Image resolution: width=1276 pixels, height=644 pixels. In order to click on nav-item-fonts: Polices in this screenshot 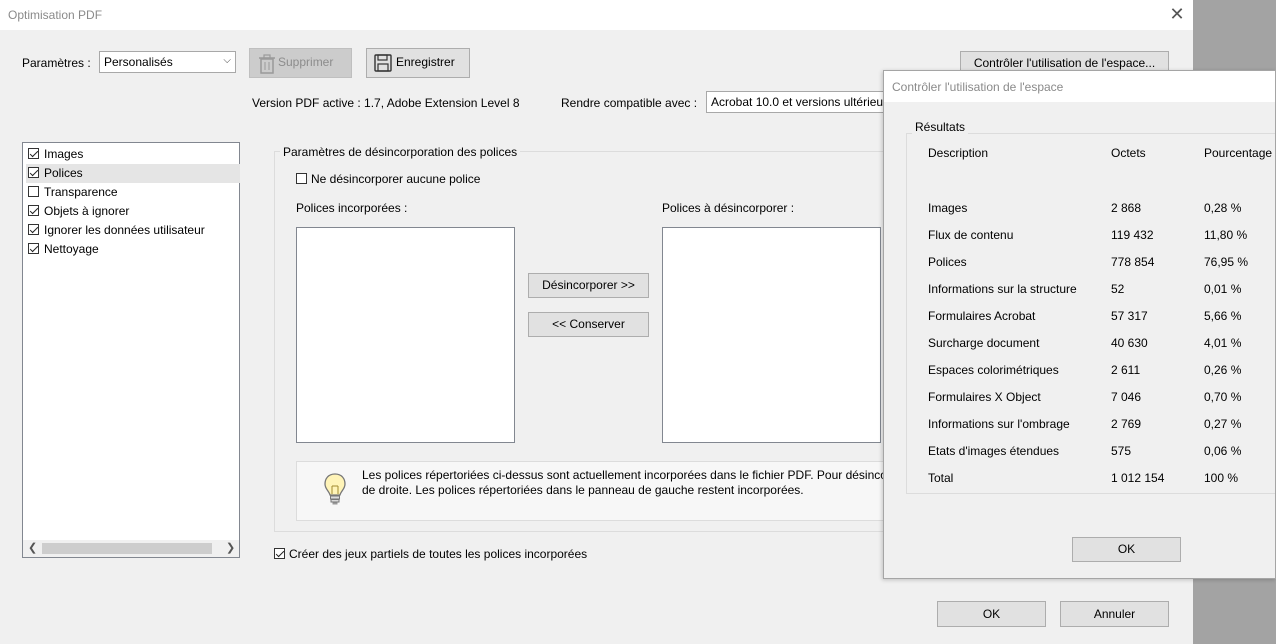, I will do `click(133, 173)`.